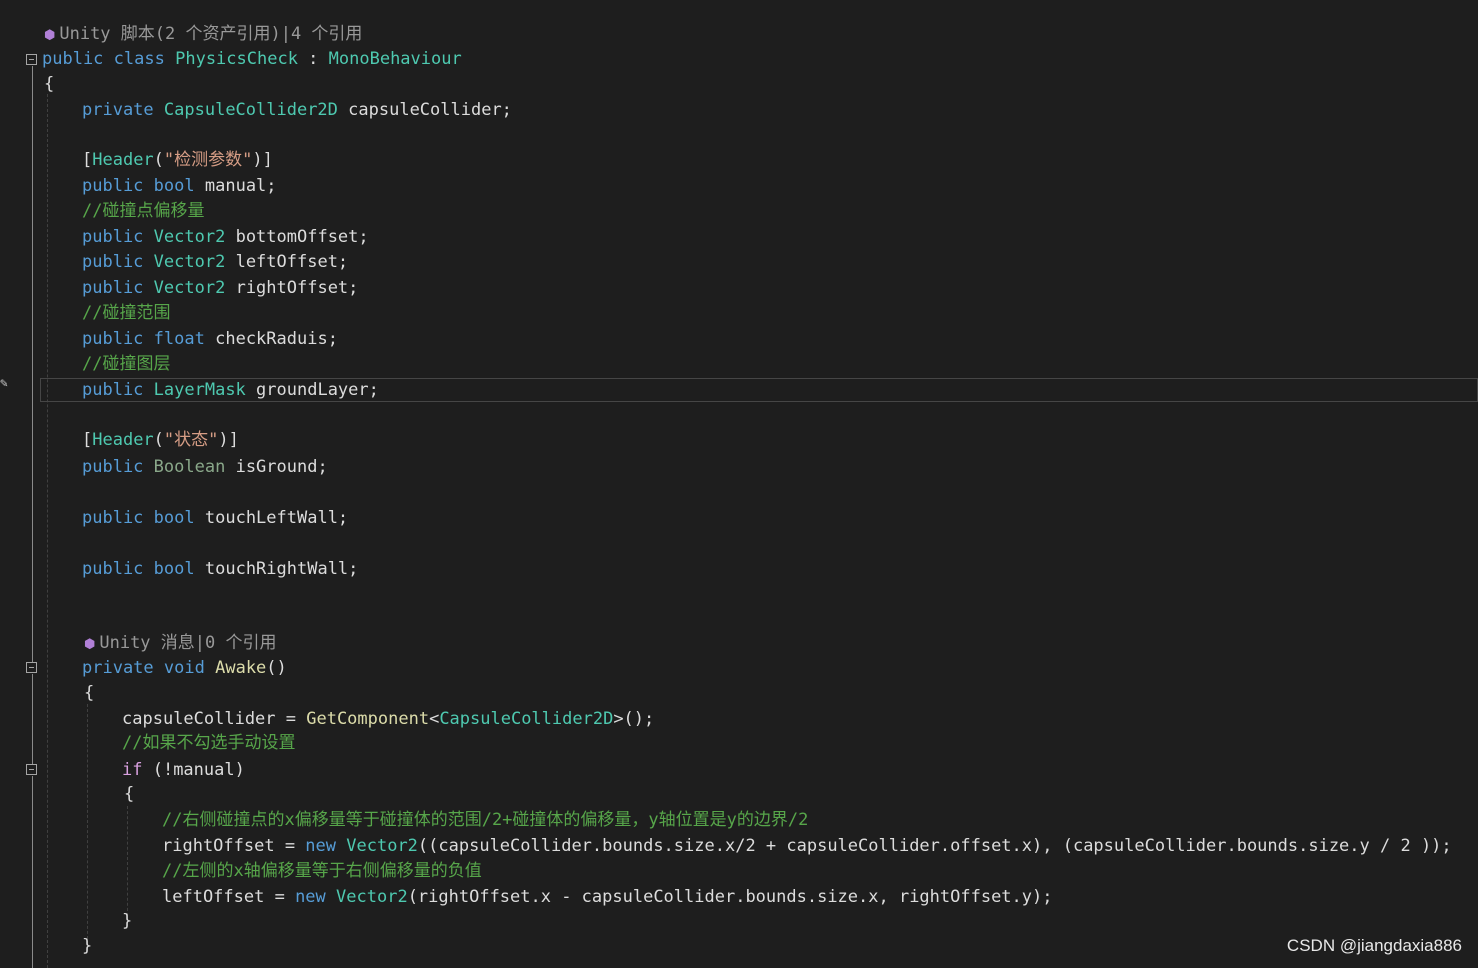 This screenshot has width=1478, height=968. I want to click on code-line: private void Awake(), so click(184, 668).